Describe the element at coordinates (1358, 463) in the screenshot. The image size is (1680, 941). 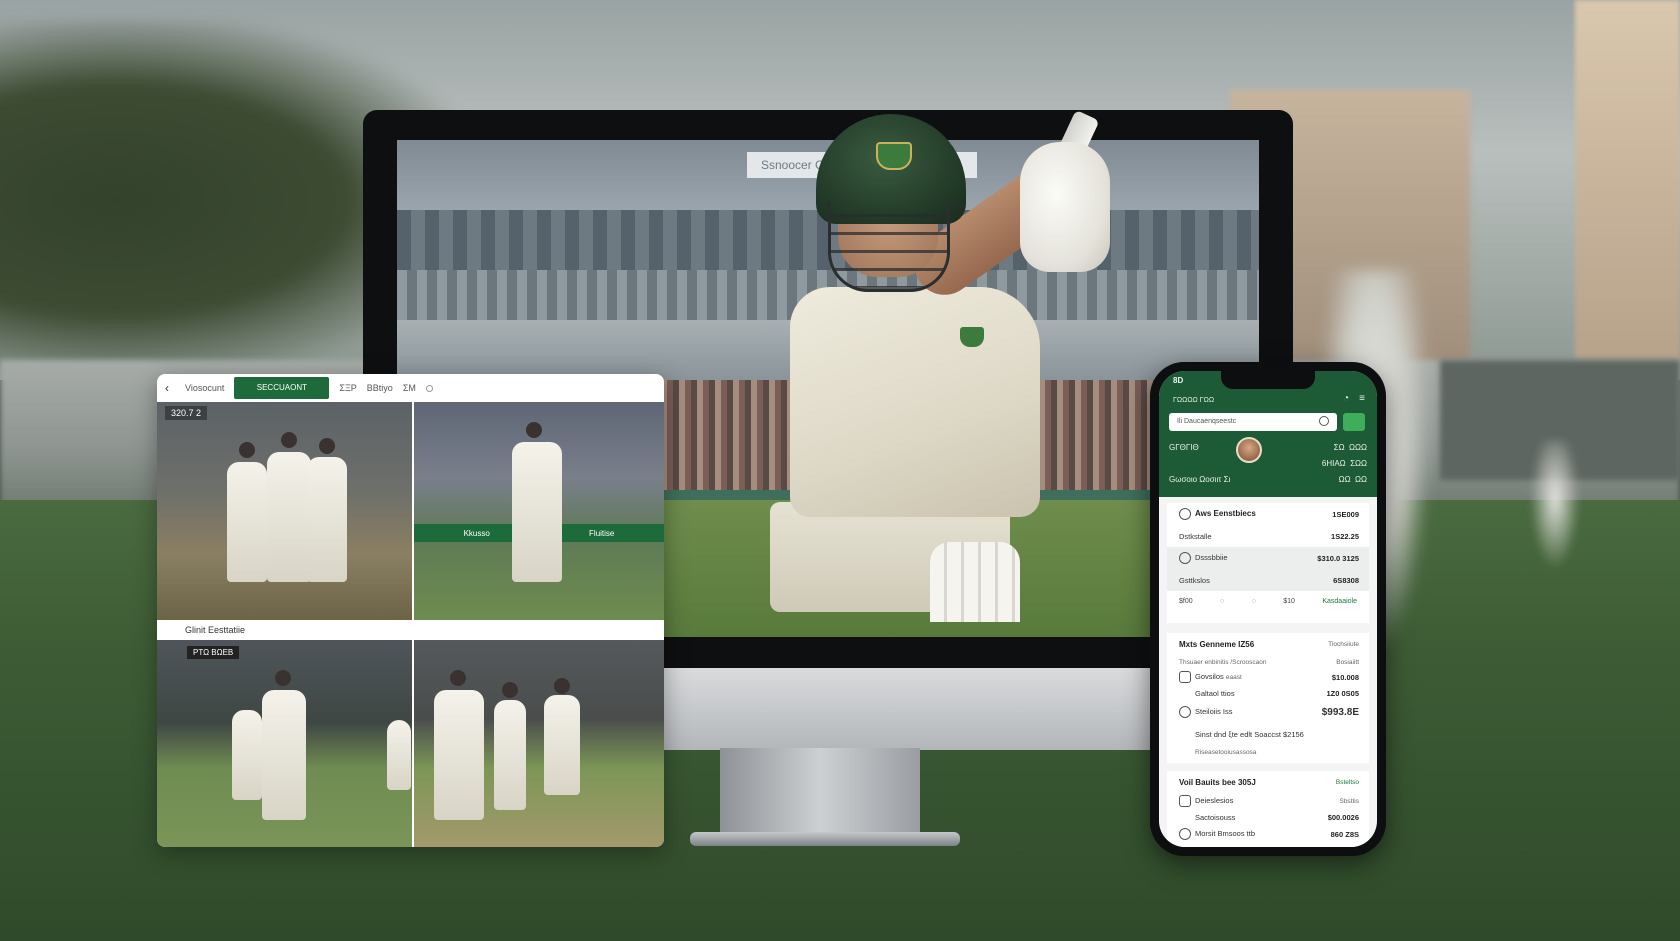
I see `score-value: ΣΩΩ` at that location.